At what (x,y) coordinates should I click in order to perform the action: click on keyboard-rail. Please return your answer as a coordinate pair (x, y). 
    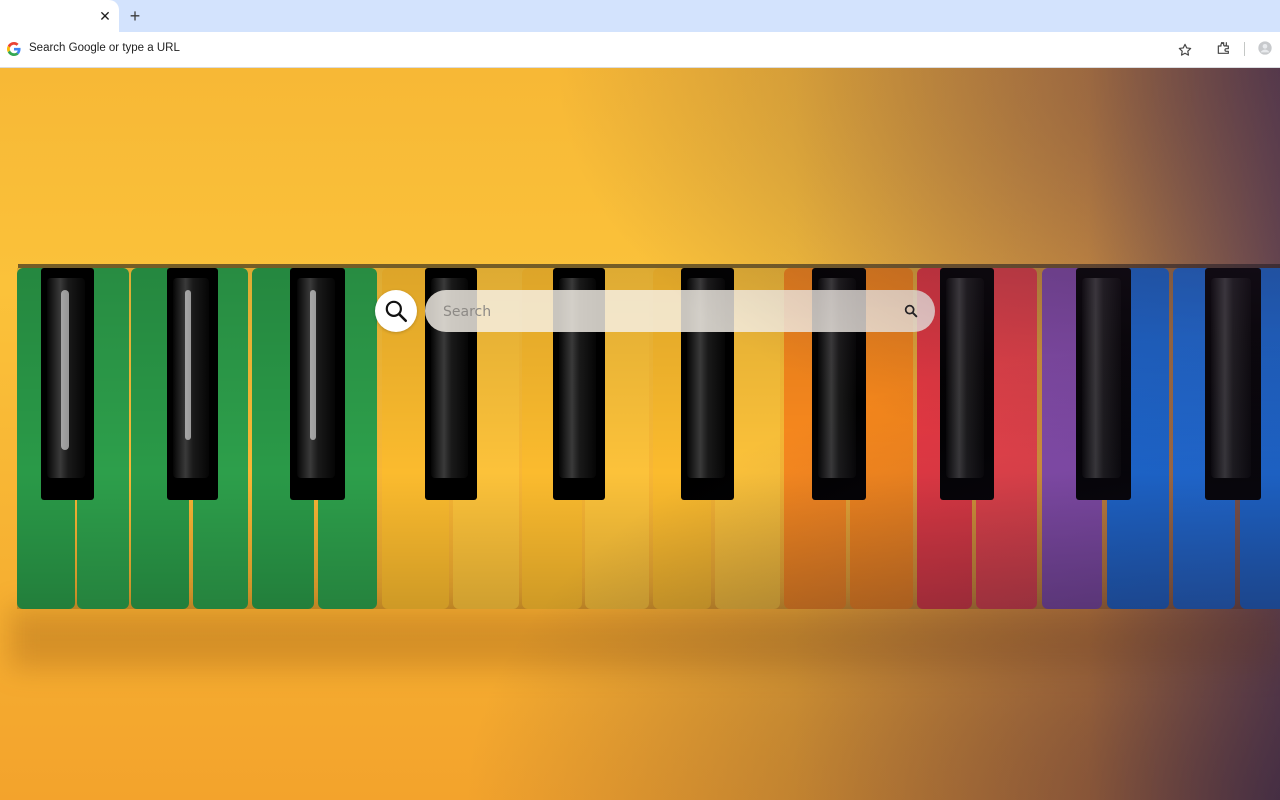
    Looking at the image, I should click on (649, 266).